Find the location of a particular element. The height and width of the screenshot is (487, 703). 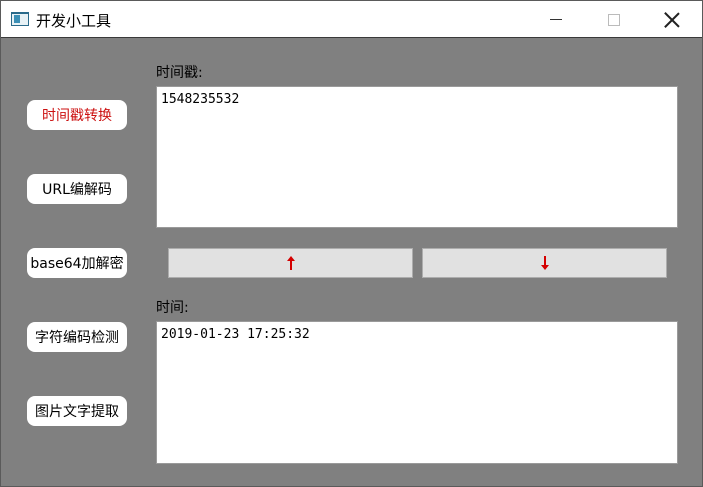

minimize-button is located at coordinates (556, 19).